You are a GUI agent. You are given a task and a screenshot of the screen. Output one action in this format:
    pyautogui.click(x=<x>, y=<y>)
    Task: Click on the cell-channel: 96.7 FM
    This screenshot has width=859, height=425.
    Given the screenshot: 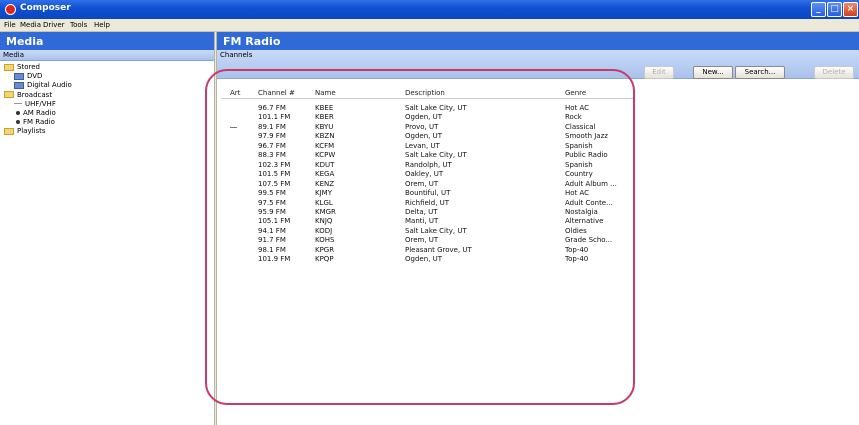 What is the action you would take?
    pyautogui.click(x=272, y=145)
    